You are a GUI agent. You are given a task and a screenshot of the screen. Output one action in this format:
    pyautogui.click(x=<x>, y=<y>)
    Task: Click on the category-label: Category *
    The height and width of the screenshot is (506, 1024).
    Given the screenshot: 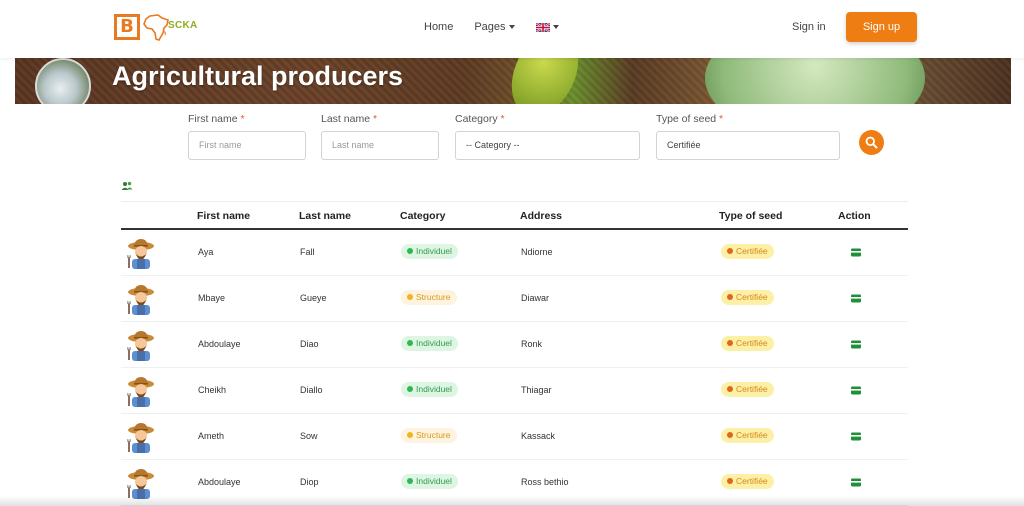 What is the action you would take?
    pyautogui.click(x=480, y=119)
    